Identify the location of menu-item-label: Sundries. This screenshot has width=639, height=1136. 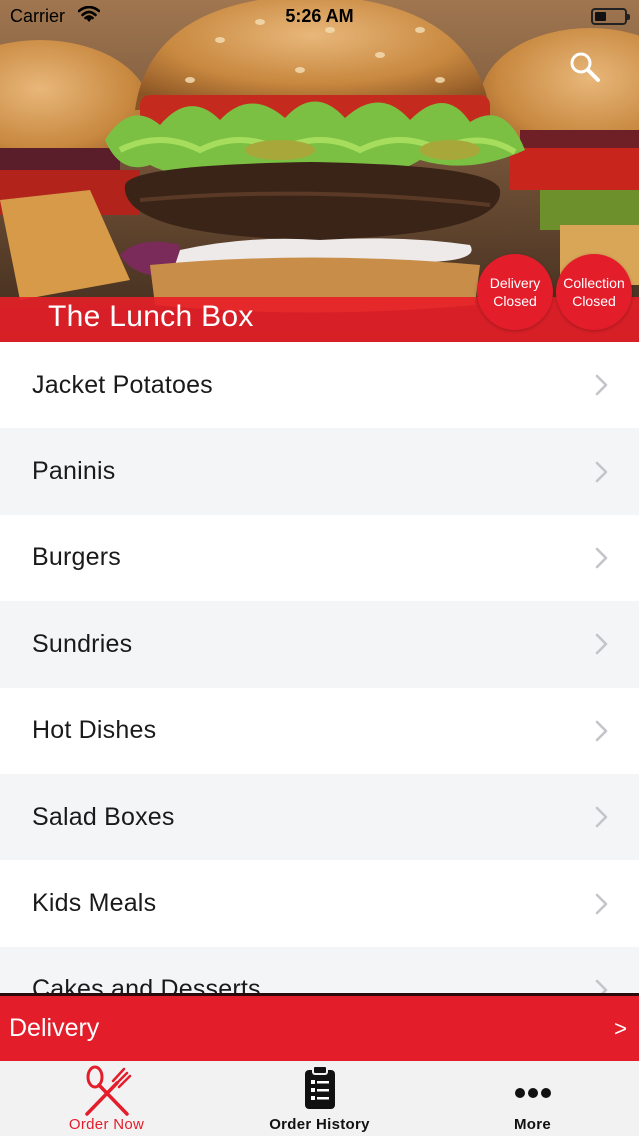
(82, 643).